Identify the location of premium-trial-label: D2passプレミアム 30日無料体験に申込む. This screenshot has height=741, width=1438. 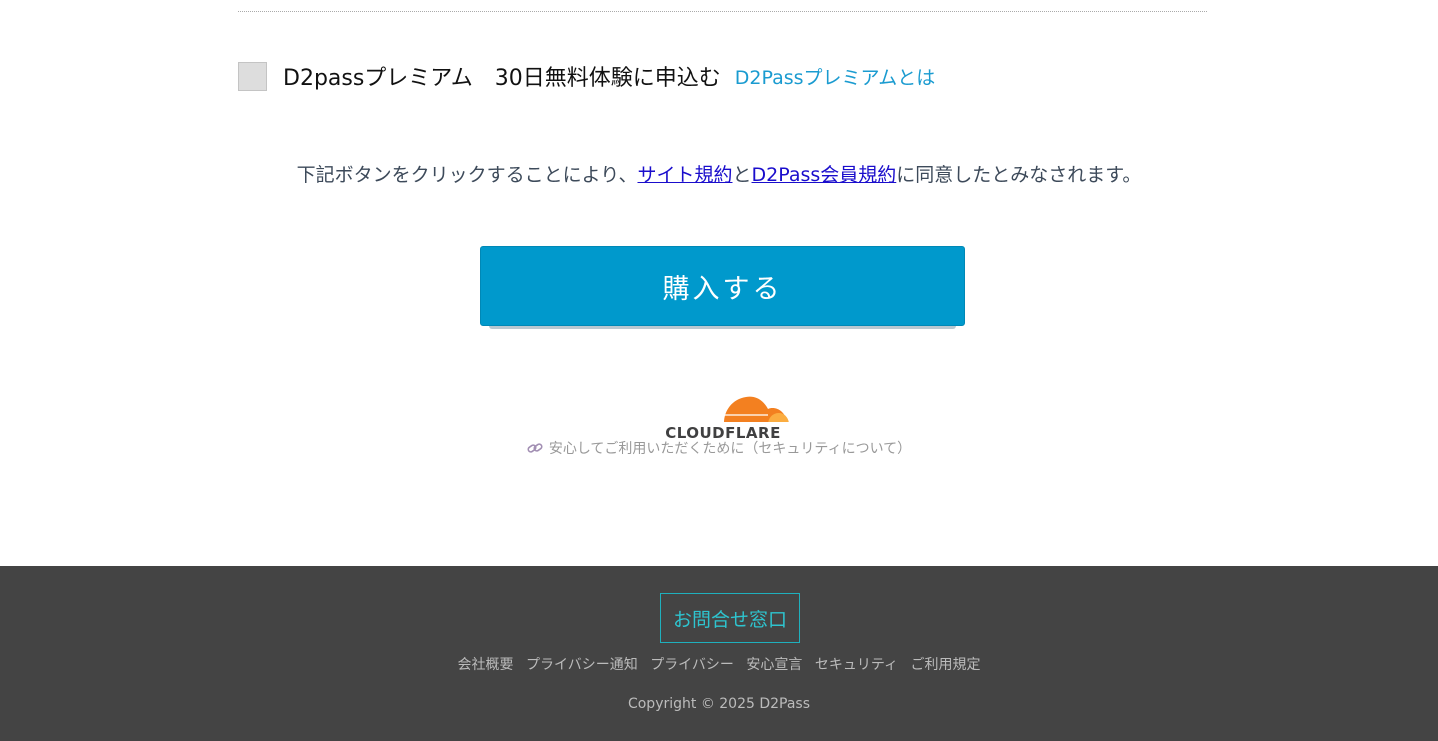
(502, 76).